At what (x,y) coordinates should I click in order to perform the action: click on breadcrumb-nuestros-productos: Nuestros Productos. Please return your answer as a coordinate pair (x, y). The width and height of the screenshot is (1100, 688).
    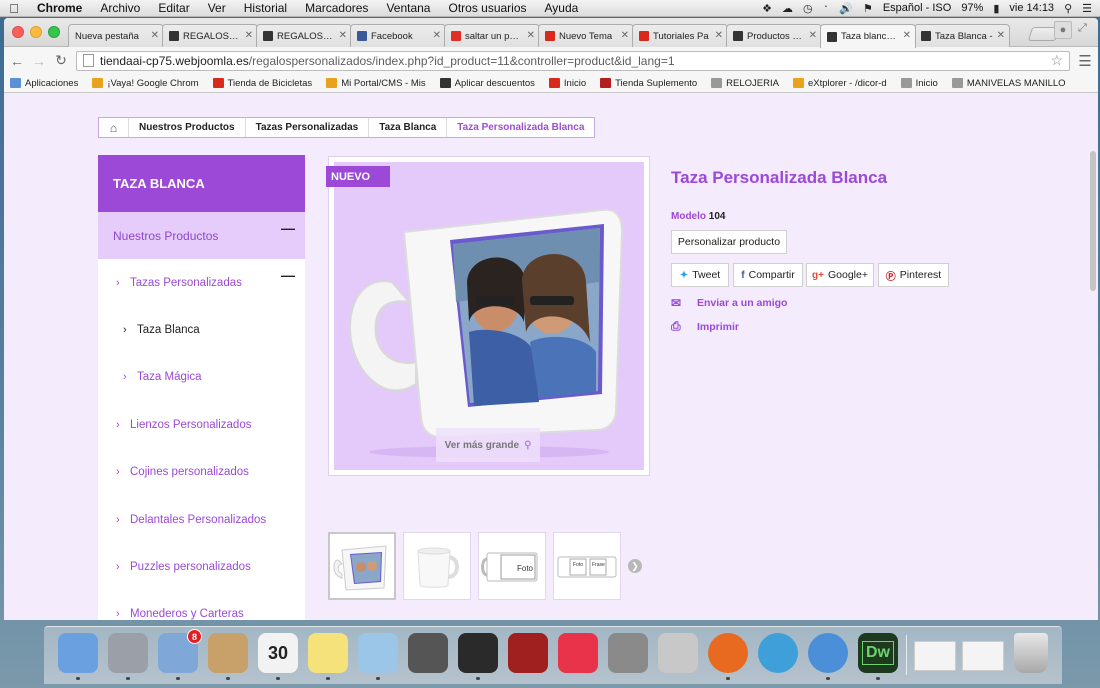
    Looking at the image, I should click on (187, 127).